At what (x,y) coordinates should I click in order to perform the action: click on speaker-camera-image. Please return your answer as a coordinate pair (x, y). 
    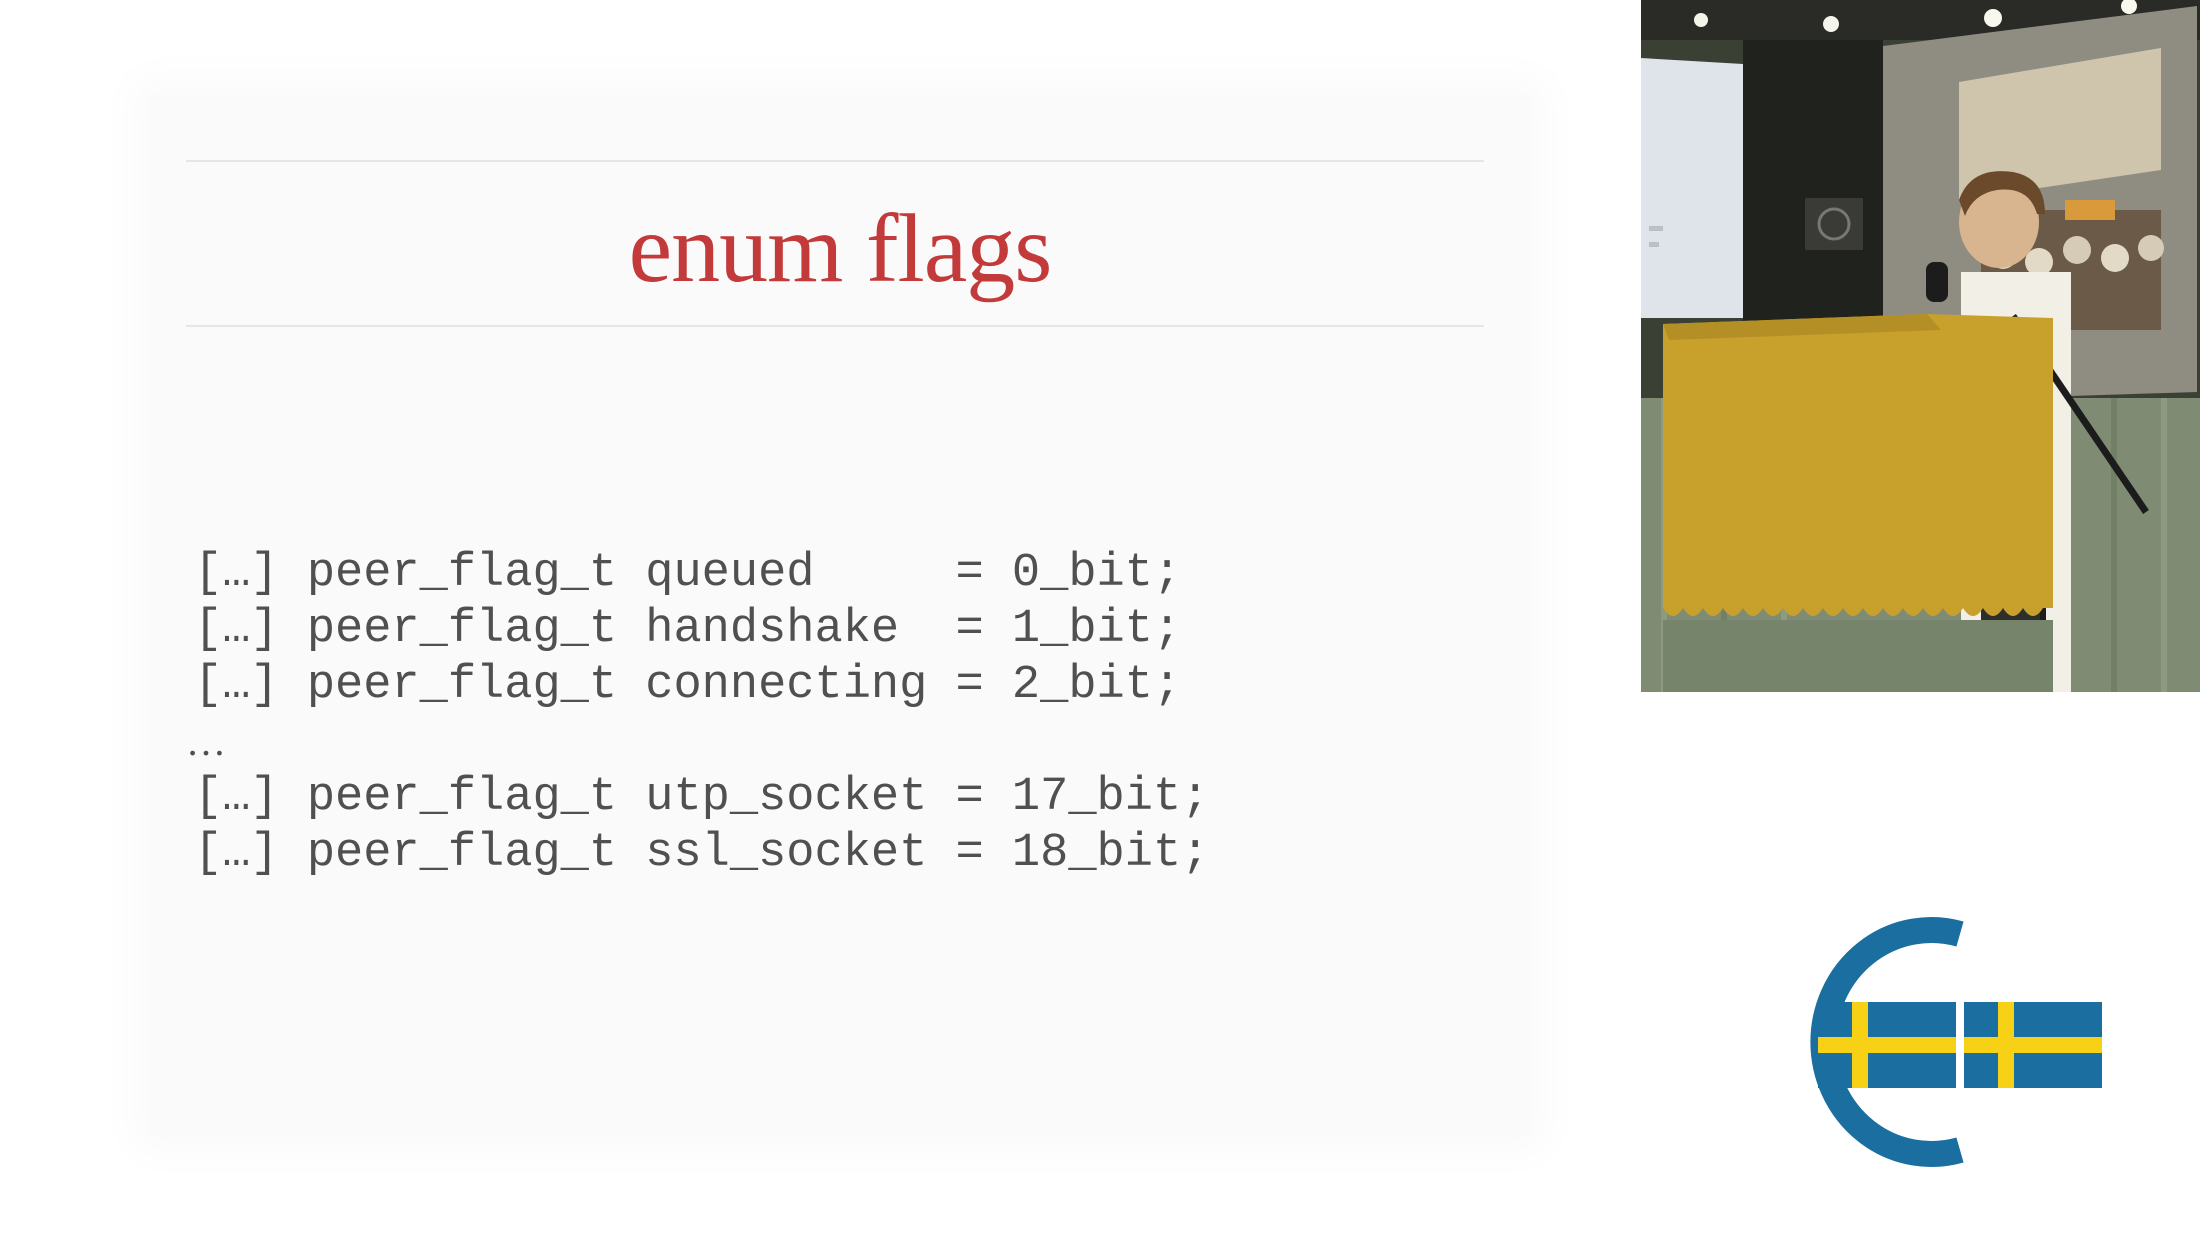
    Looking at the image, I should click on (1920, 346).